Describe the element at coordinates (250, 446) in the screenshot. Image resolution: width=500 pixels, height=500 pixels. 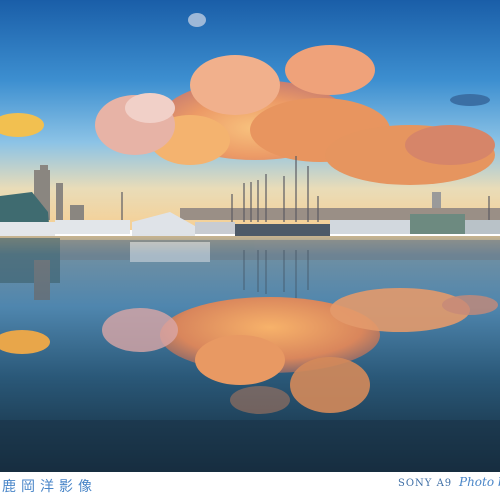
I see `foreground-water` at that location.